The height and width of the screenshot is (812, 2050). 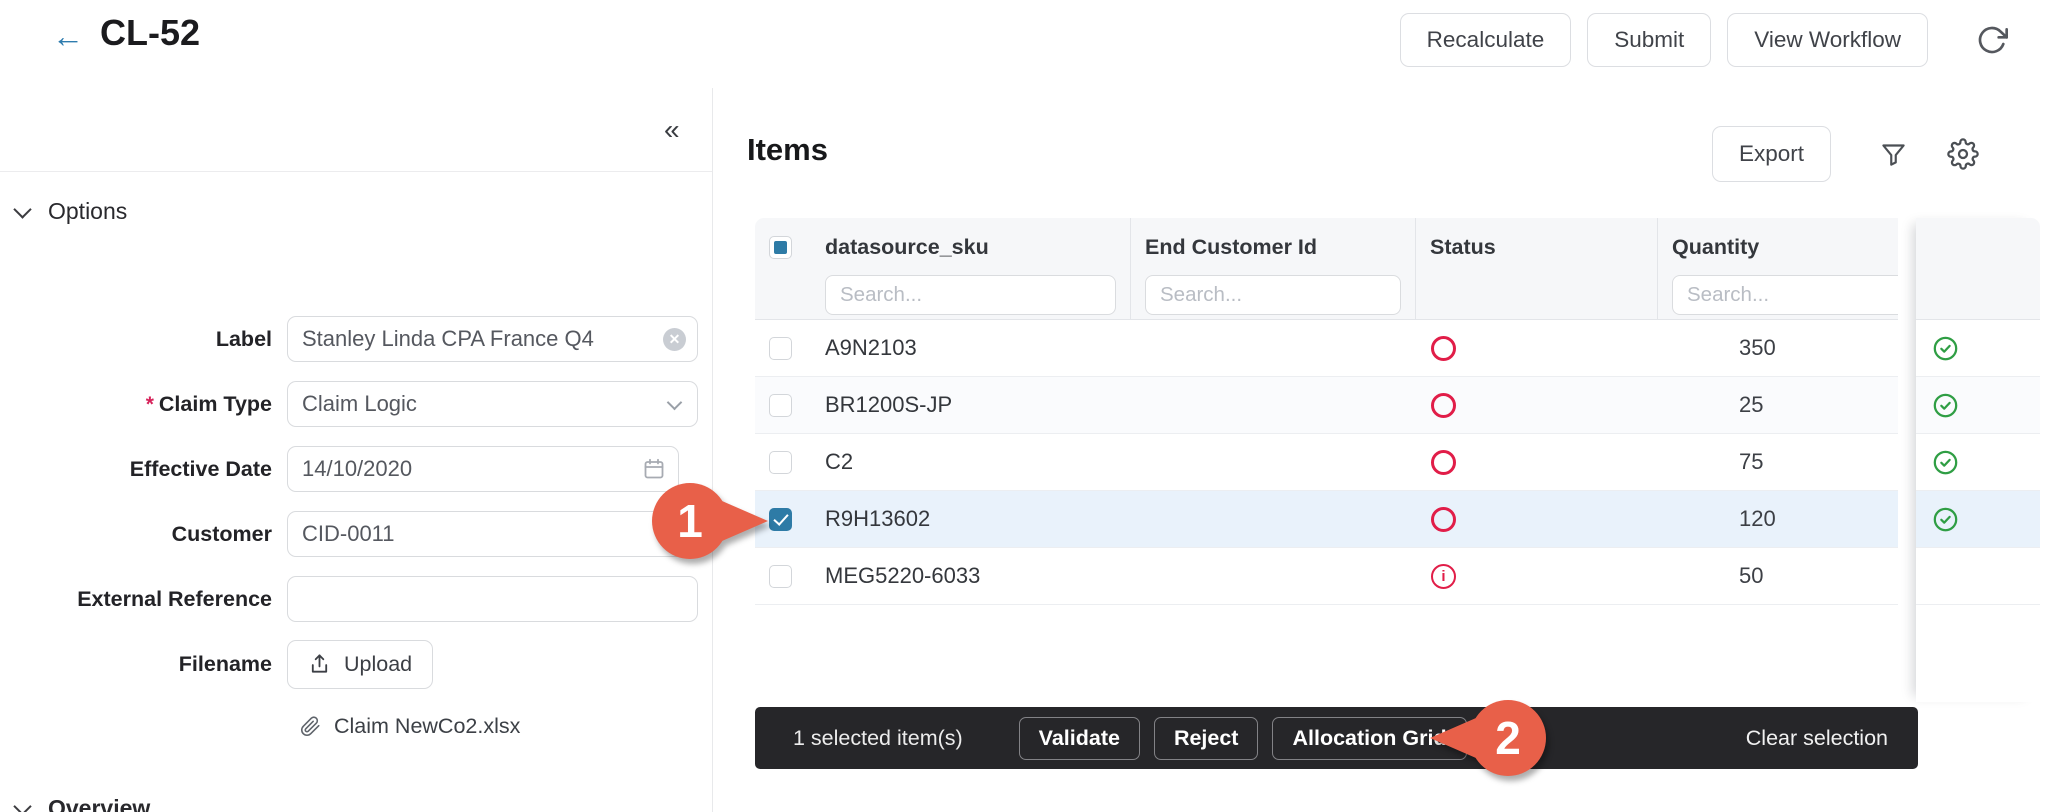 I want to click on sku-search-input, so click(x=970, y=295).